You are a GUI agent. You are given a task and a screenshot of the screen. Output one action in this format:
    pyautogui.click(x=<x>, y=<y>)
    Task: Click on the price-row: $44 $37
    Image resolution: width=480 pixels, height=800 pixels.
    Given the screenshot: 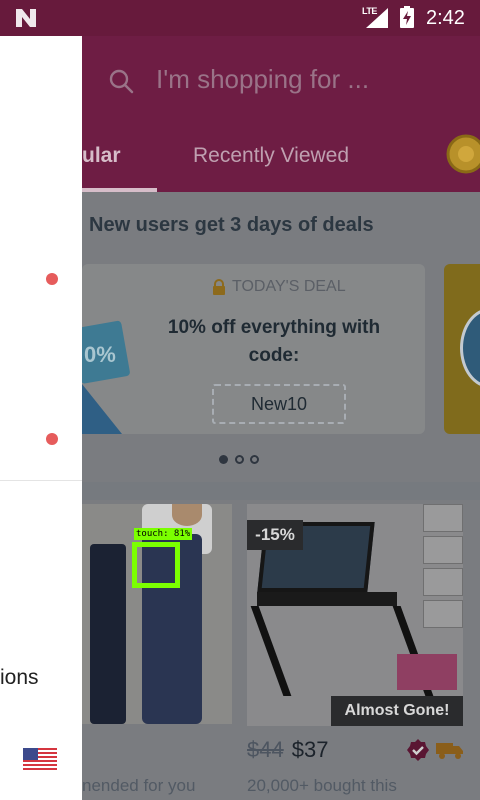 What is the action you would take?
    pyautogui.click(x=287, y=750)
    